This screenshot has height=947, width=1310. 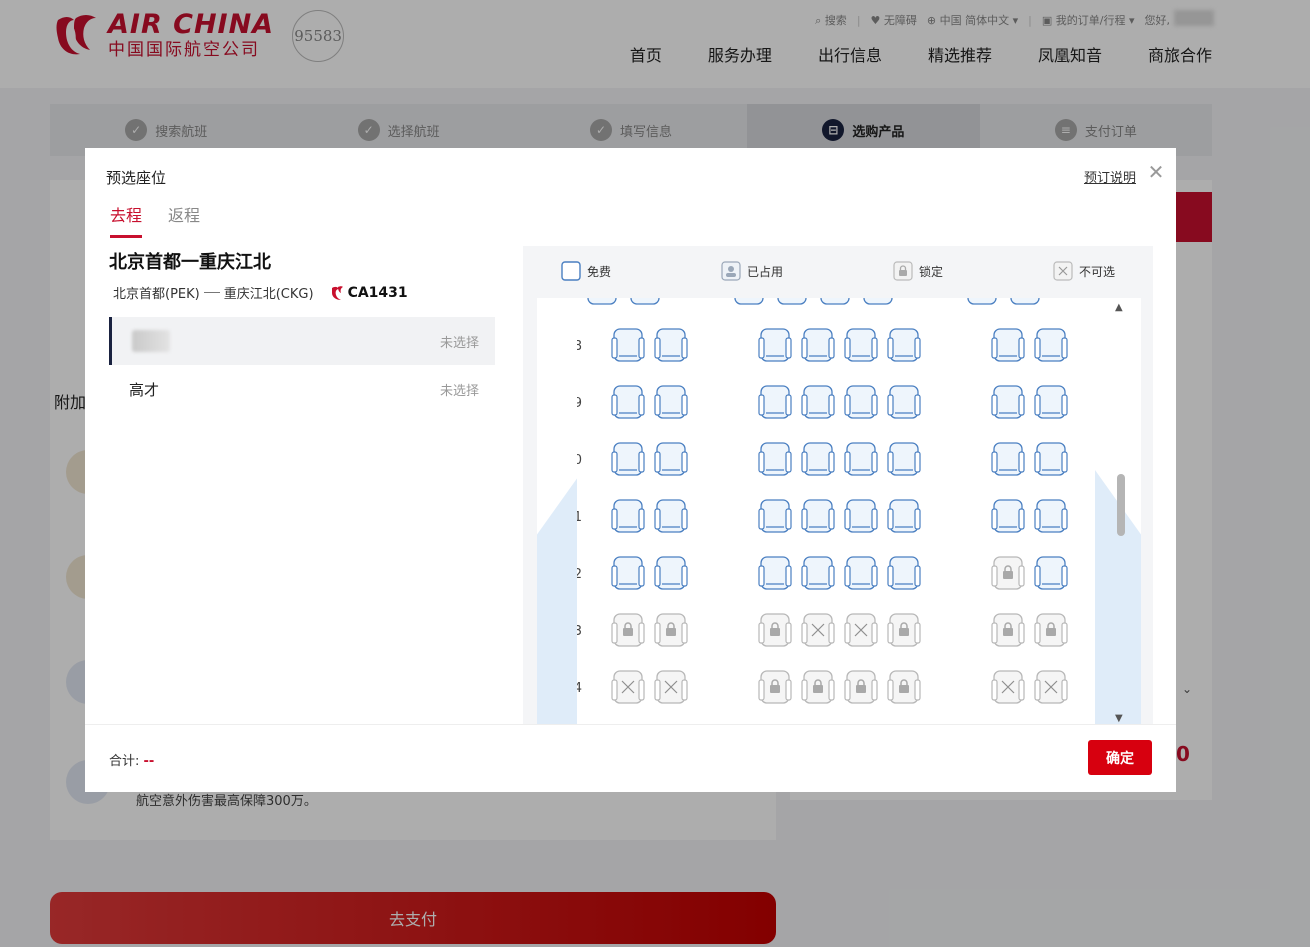 I want to click on row-number: 41, so click(x=579, y=517).